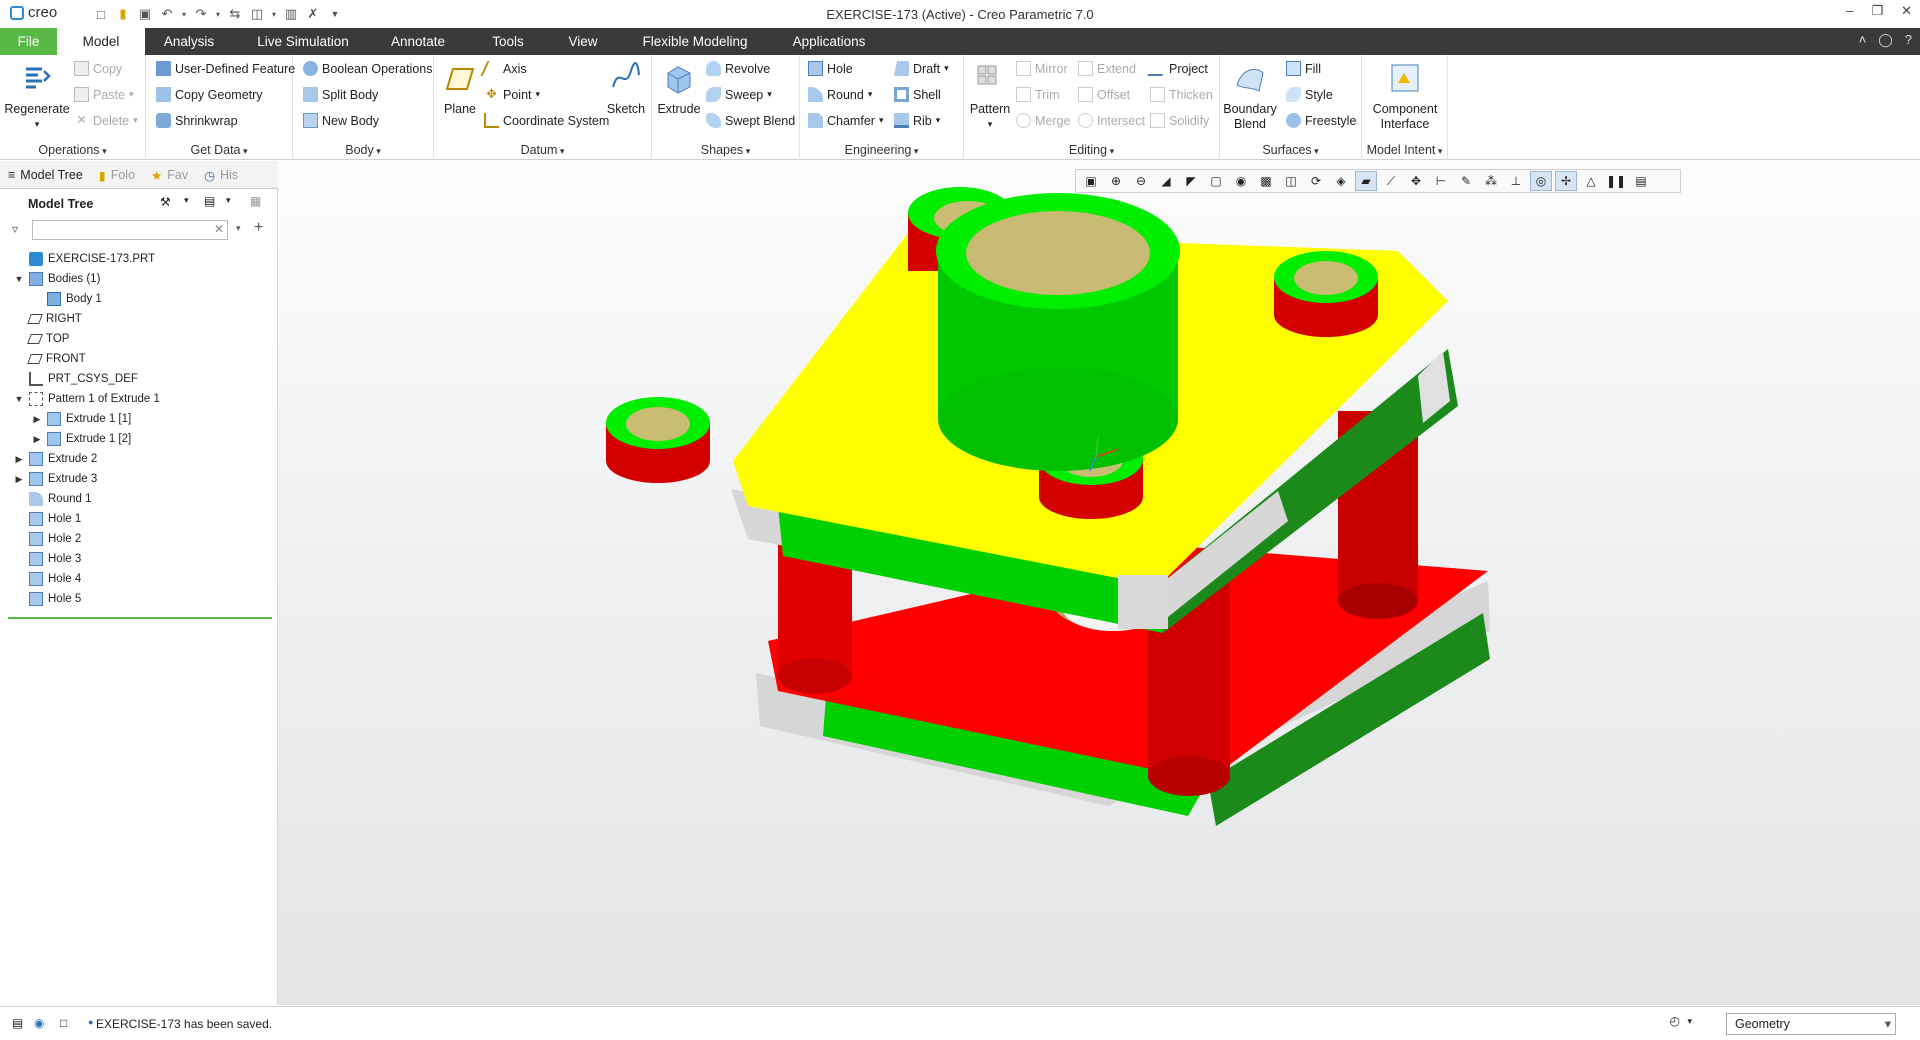 This screenshot has height=1040, width=1920. I want to click on tree-item: ▼ Bodies (1), so click(57, 279).